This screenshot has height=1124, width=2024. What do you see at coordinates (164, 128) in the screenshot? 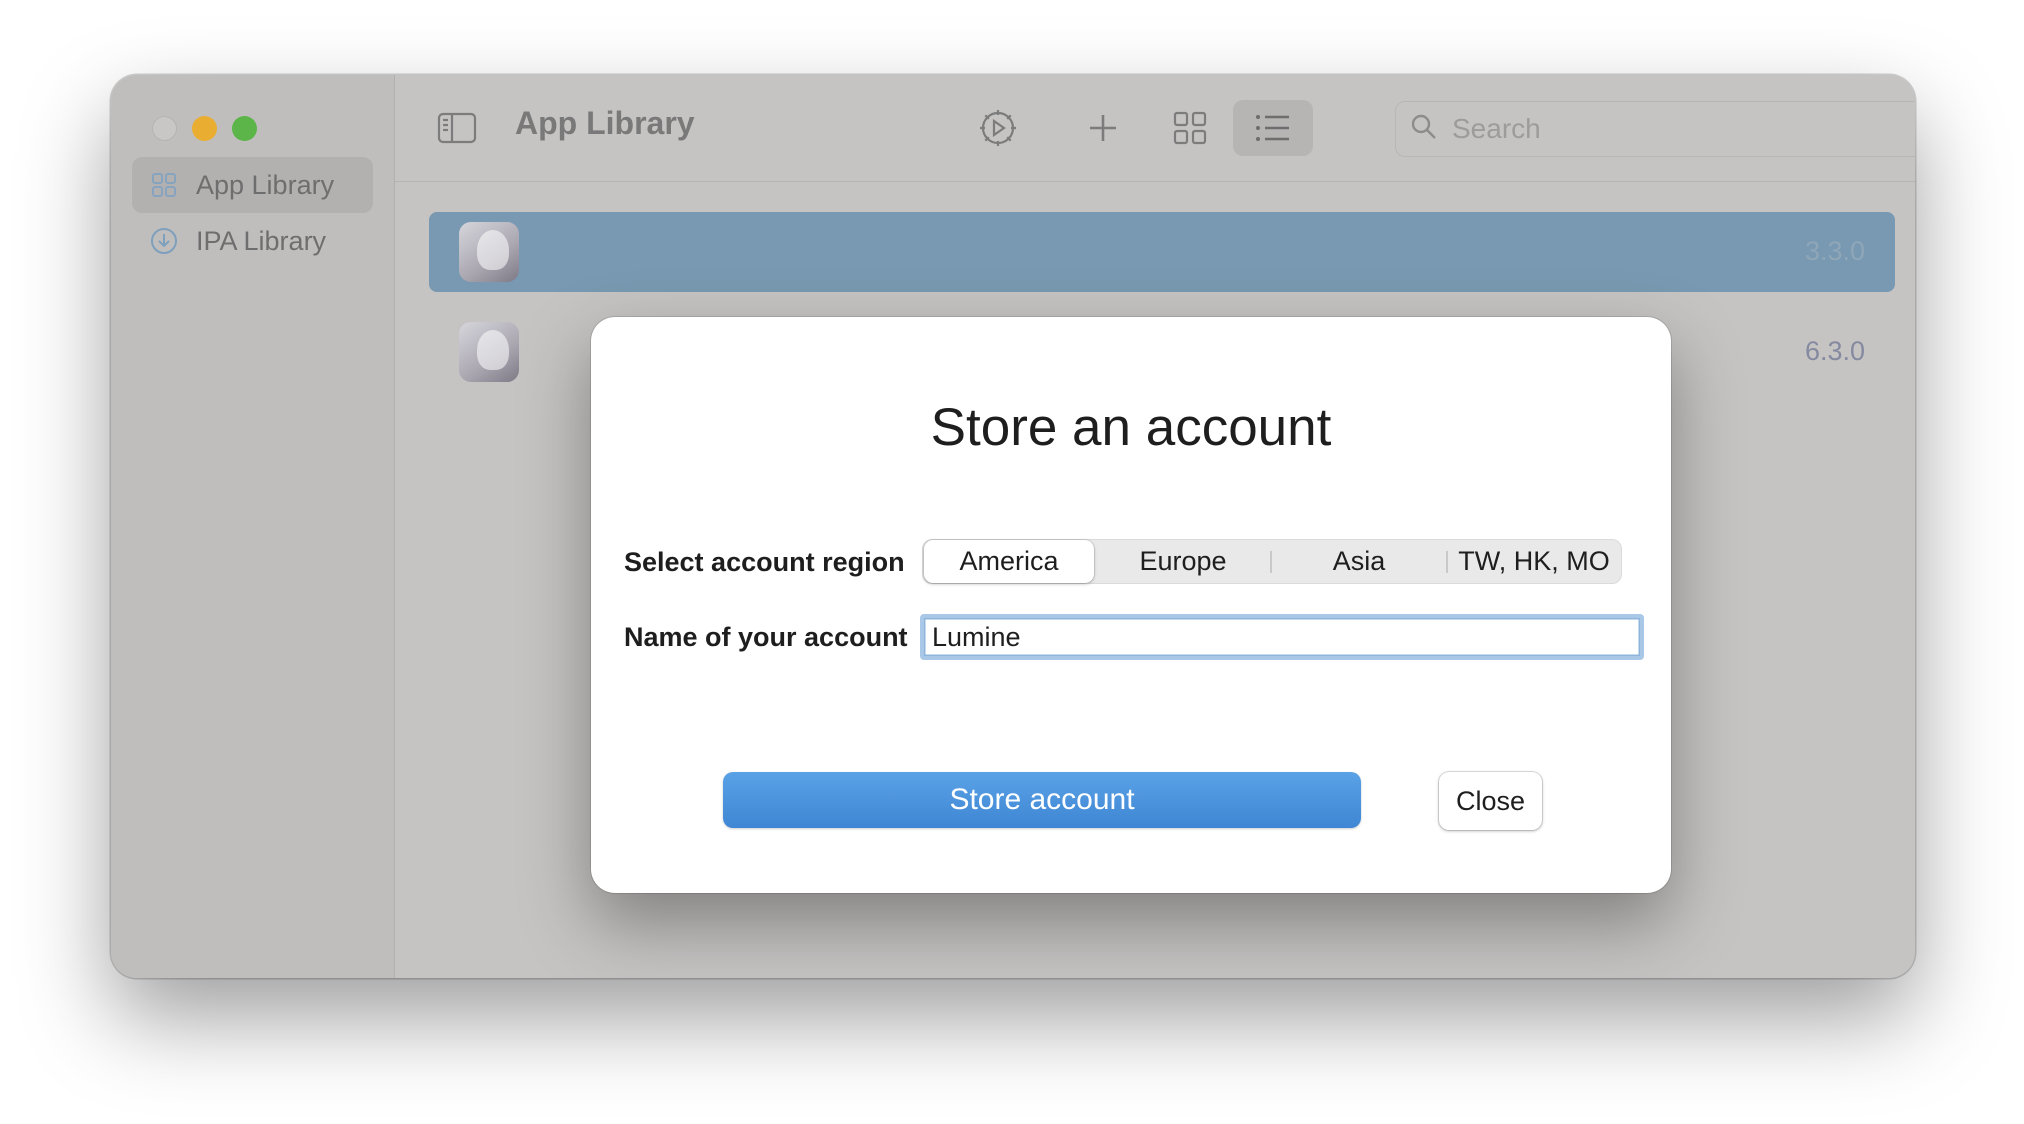
I see `window-close-button` at bounding box center [164, 128].